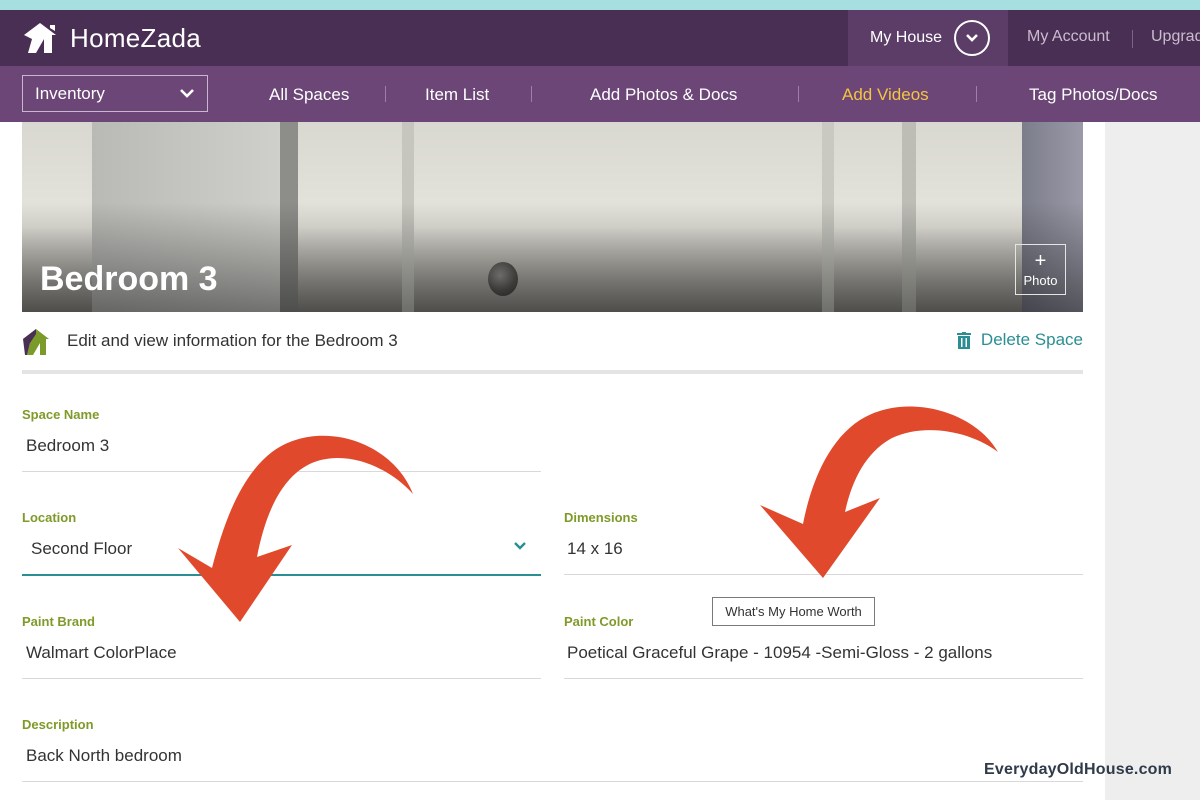 Image resolution: width=1200 pixels, height=800 pixels. I want to click on upgrade-link: Upgrade, so click(1175, 37).